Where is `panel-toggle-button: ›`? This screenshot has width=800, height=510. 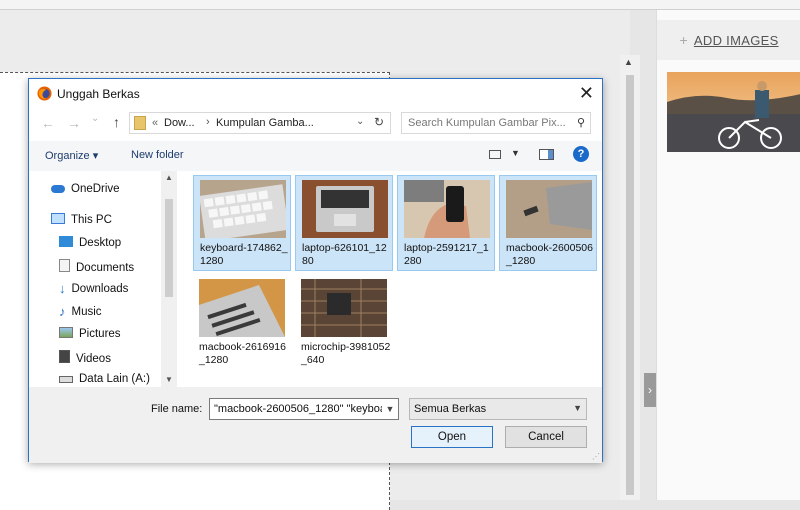 panel-toggle-button: › is located at coordinates (650, 390).